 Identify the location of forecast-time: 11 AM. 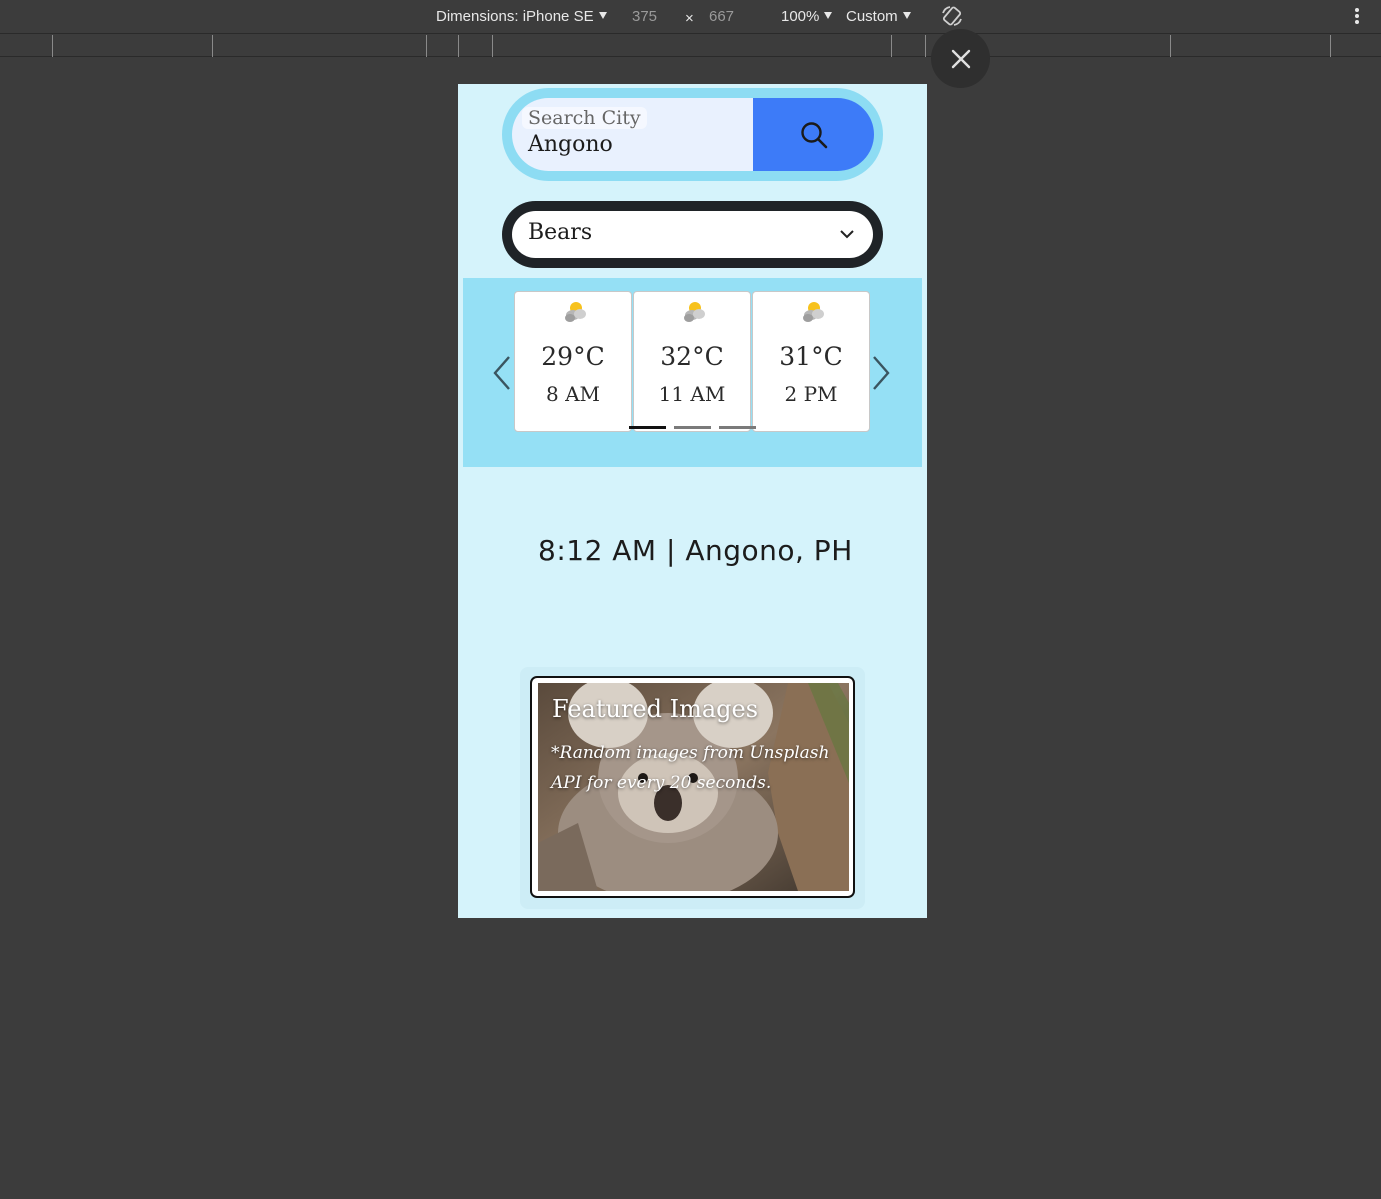
(692, 394).